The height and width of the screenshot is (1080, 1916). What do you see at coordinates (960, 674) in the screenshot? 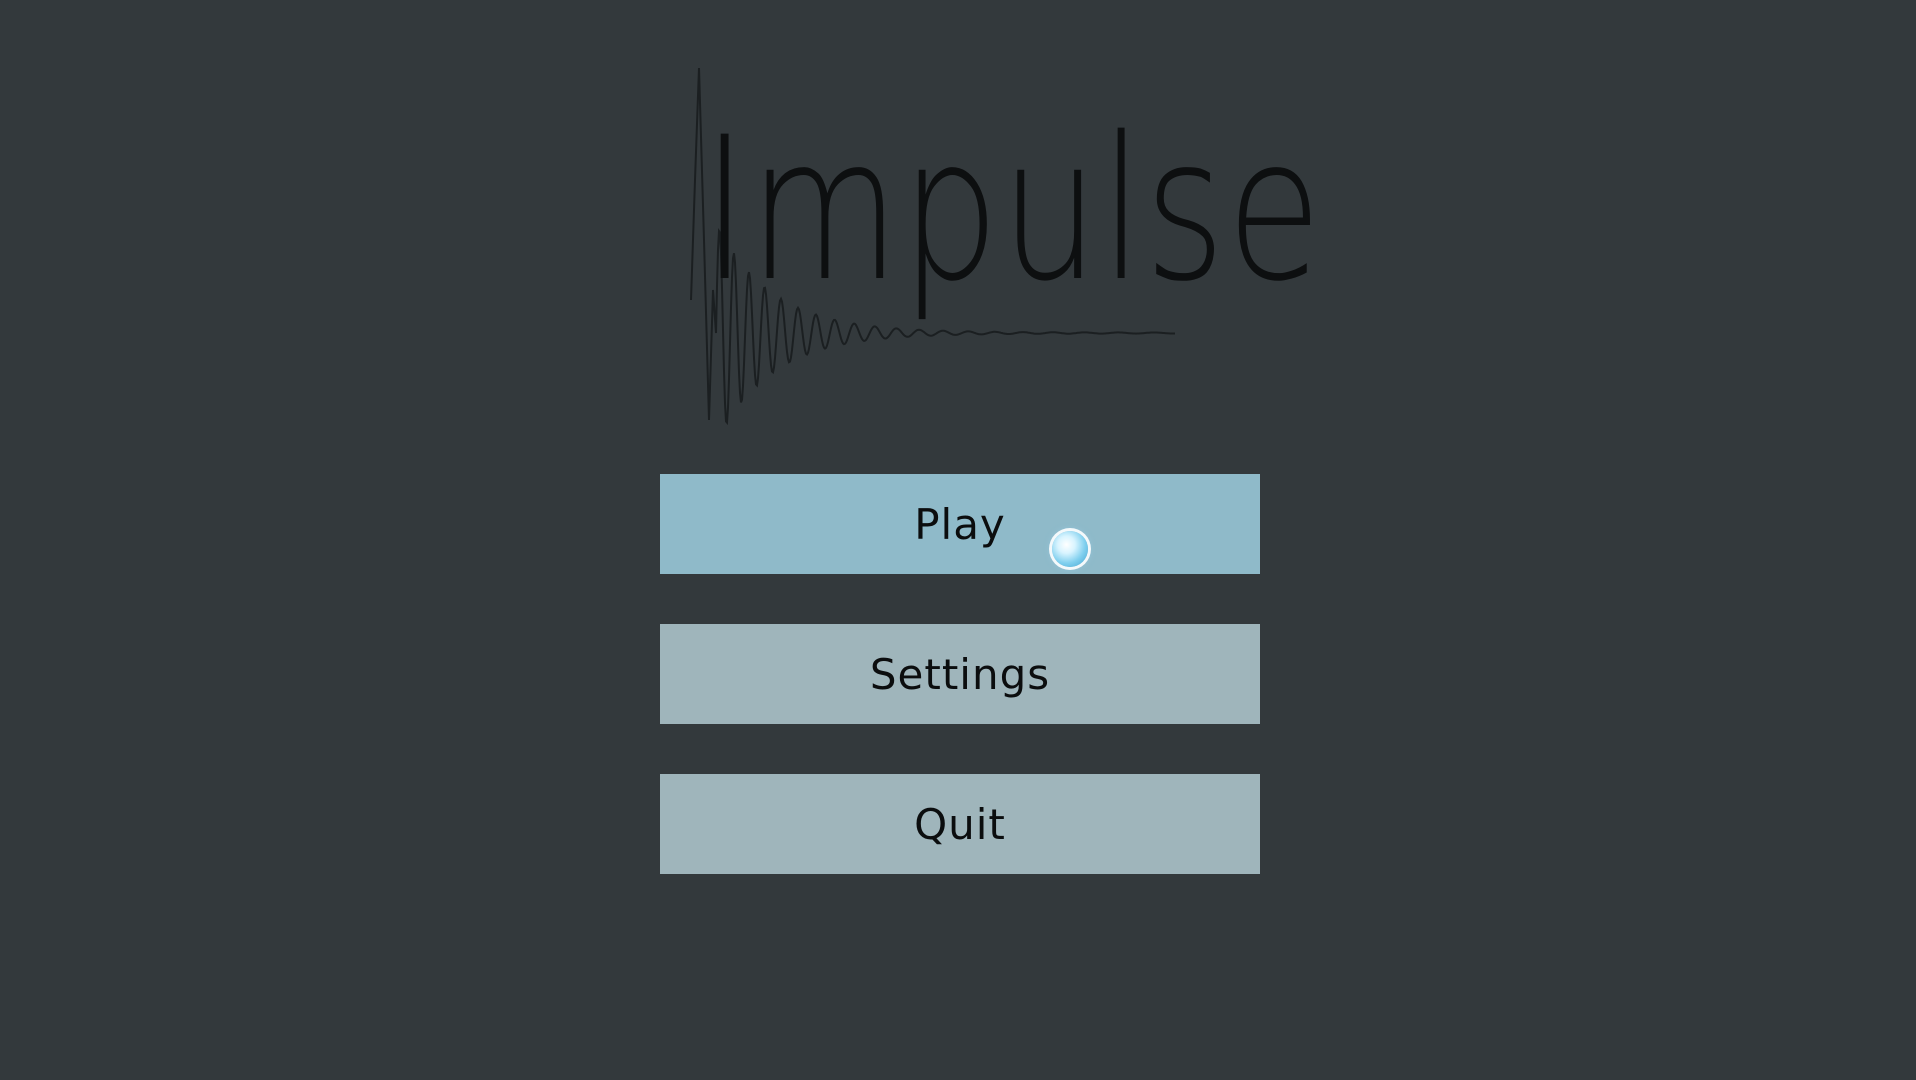
I see `settings-button: Settings` at bounding box center [960, 674].